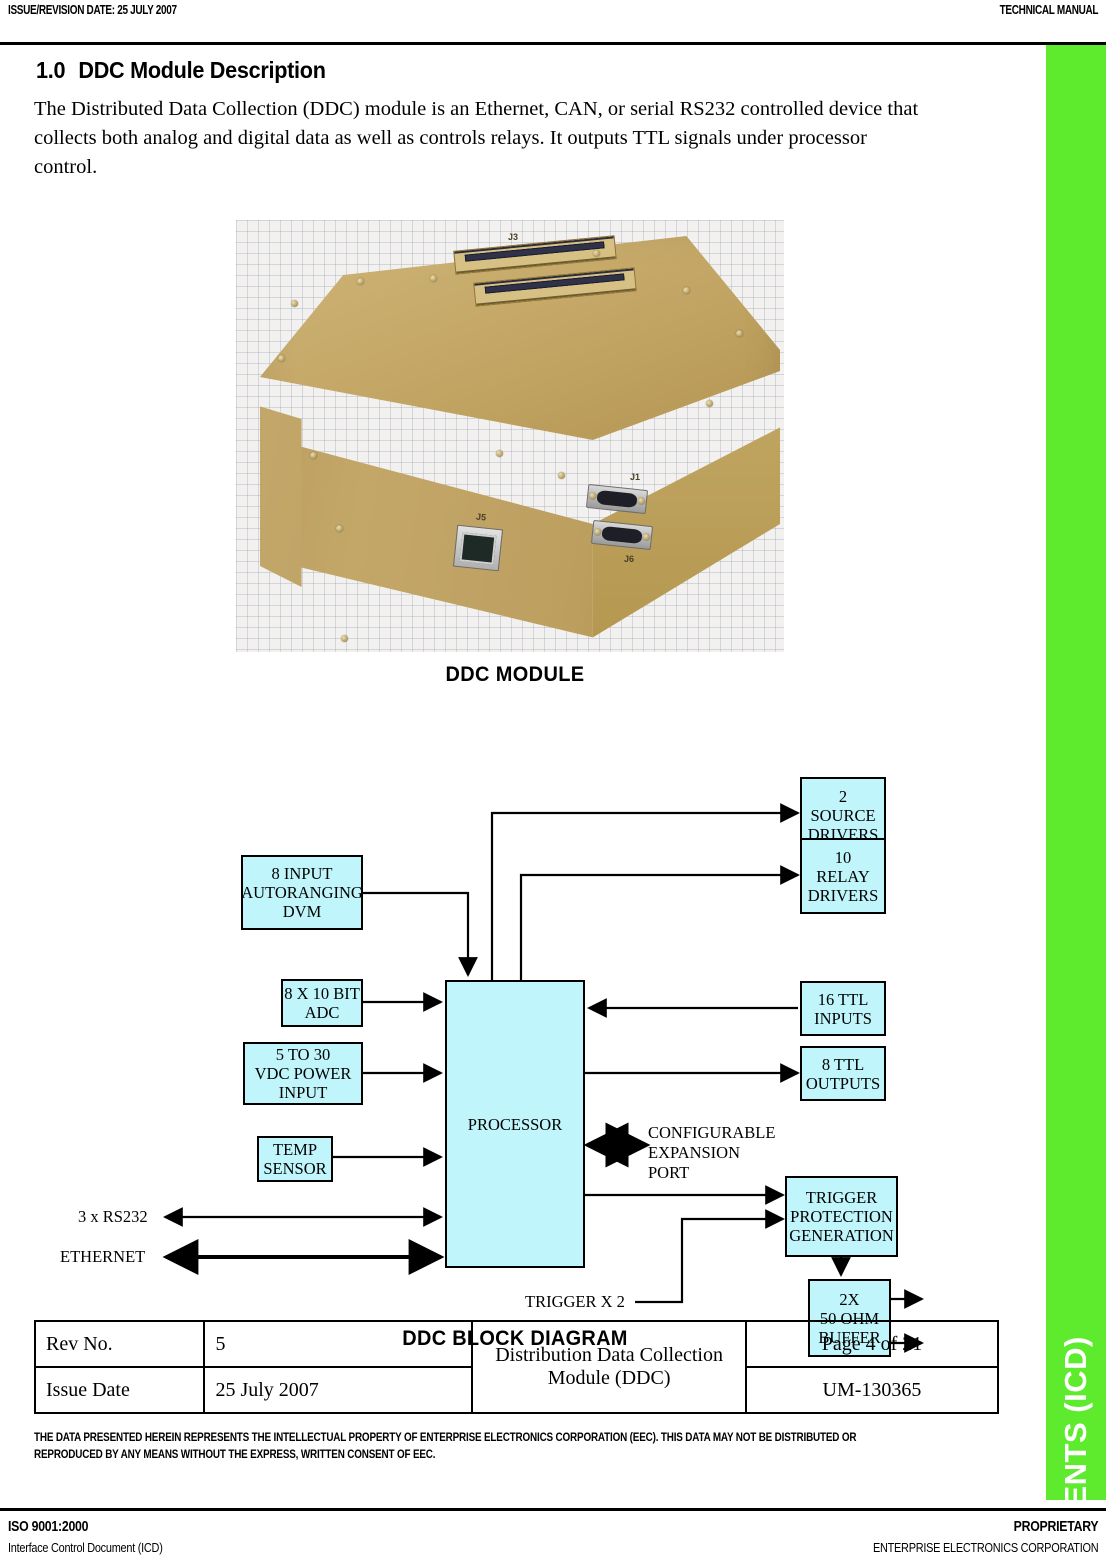  I want to click on label-rs232: 3 x RS232, so click(113, 1216).